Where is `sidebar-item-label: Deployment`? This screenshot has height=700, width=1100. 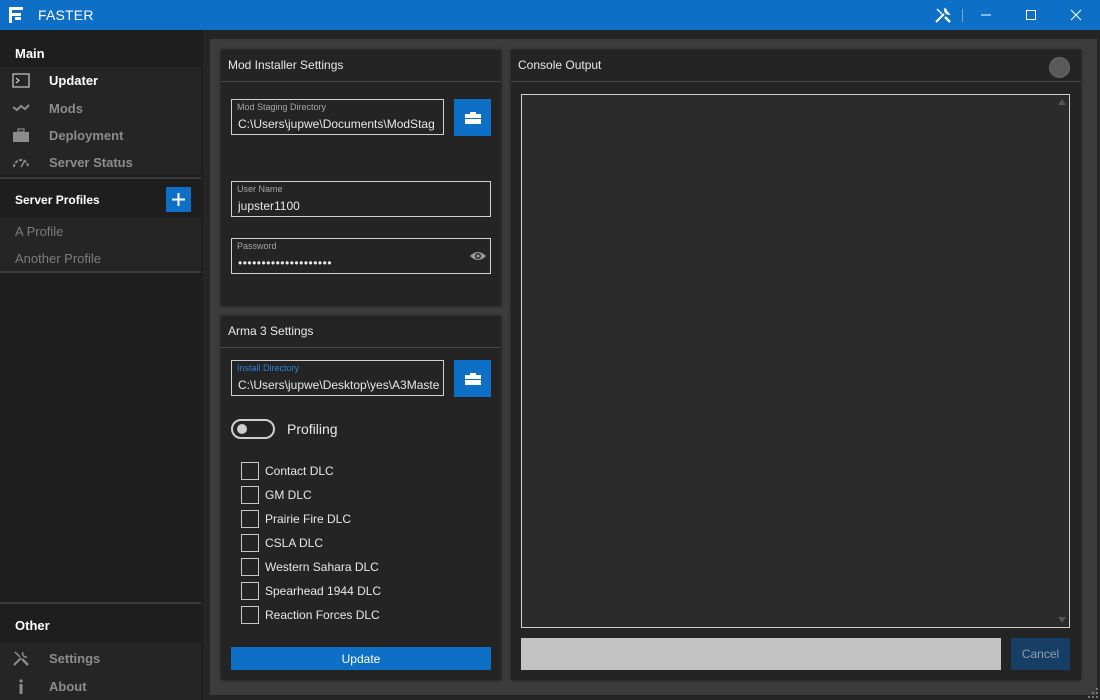
sidebar-item-label: Deployment is located at coordinates (86, 135).